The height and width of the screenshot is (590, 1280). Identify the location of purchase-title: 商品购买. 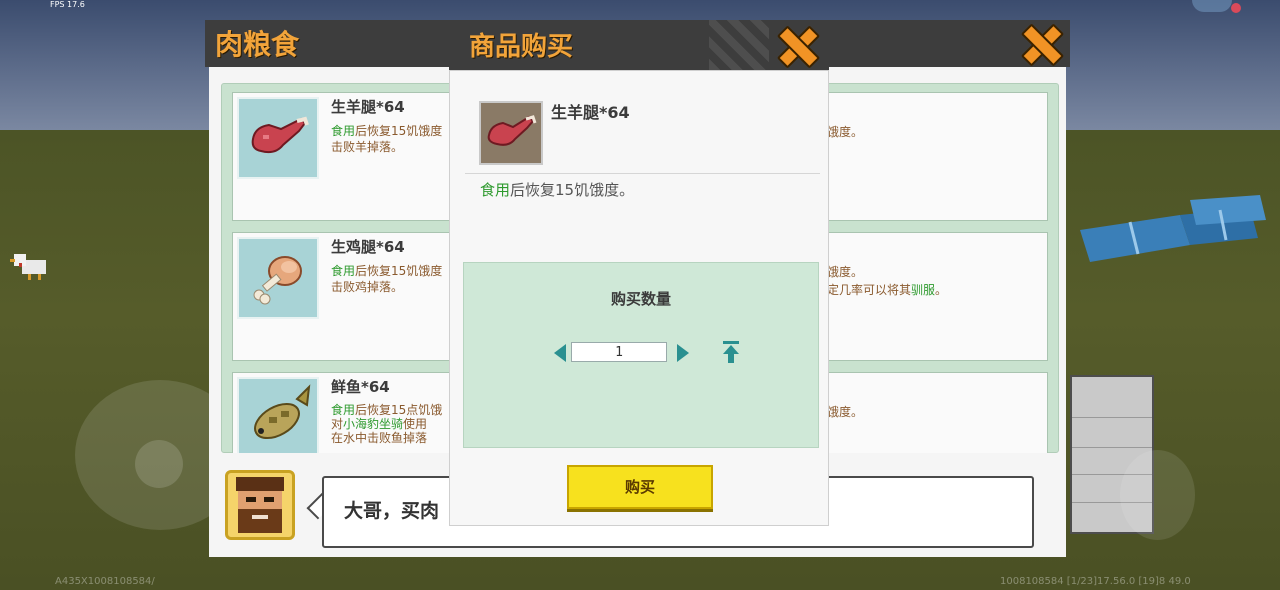
(521, 47).